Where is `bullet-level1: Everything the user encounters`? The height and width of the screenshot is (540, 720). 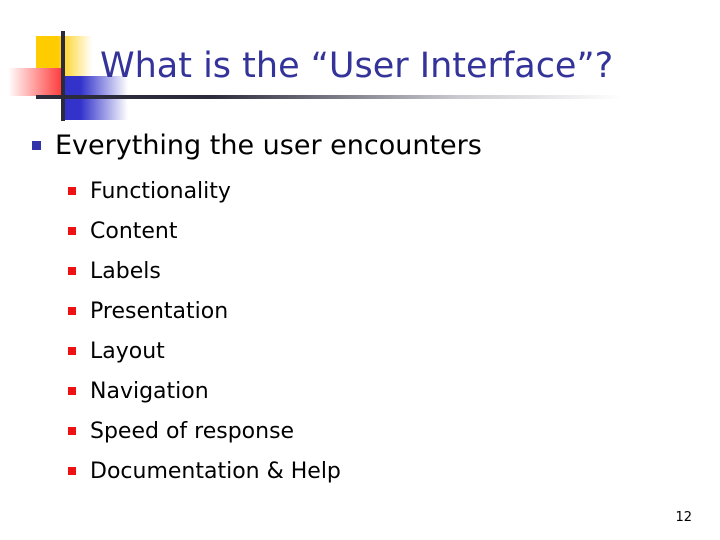
bullet-level1: Everything the user encounters is located at coordinates (360, 146).